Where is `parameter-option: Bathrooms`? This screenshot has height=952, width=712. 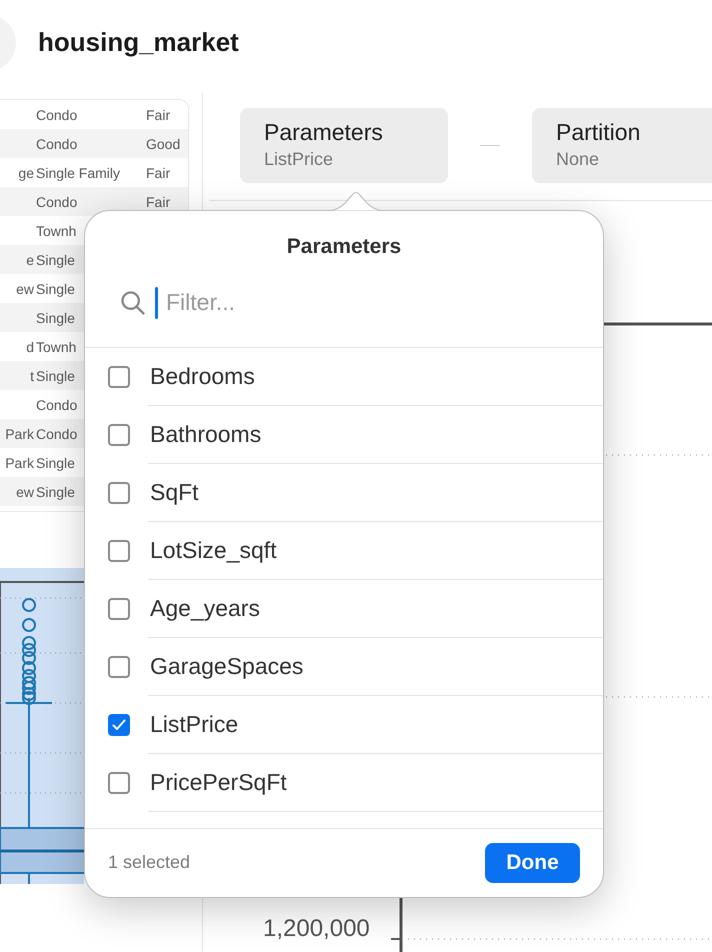 parameter-option: Bathrooms is located at coordinates (206, 434).